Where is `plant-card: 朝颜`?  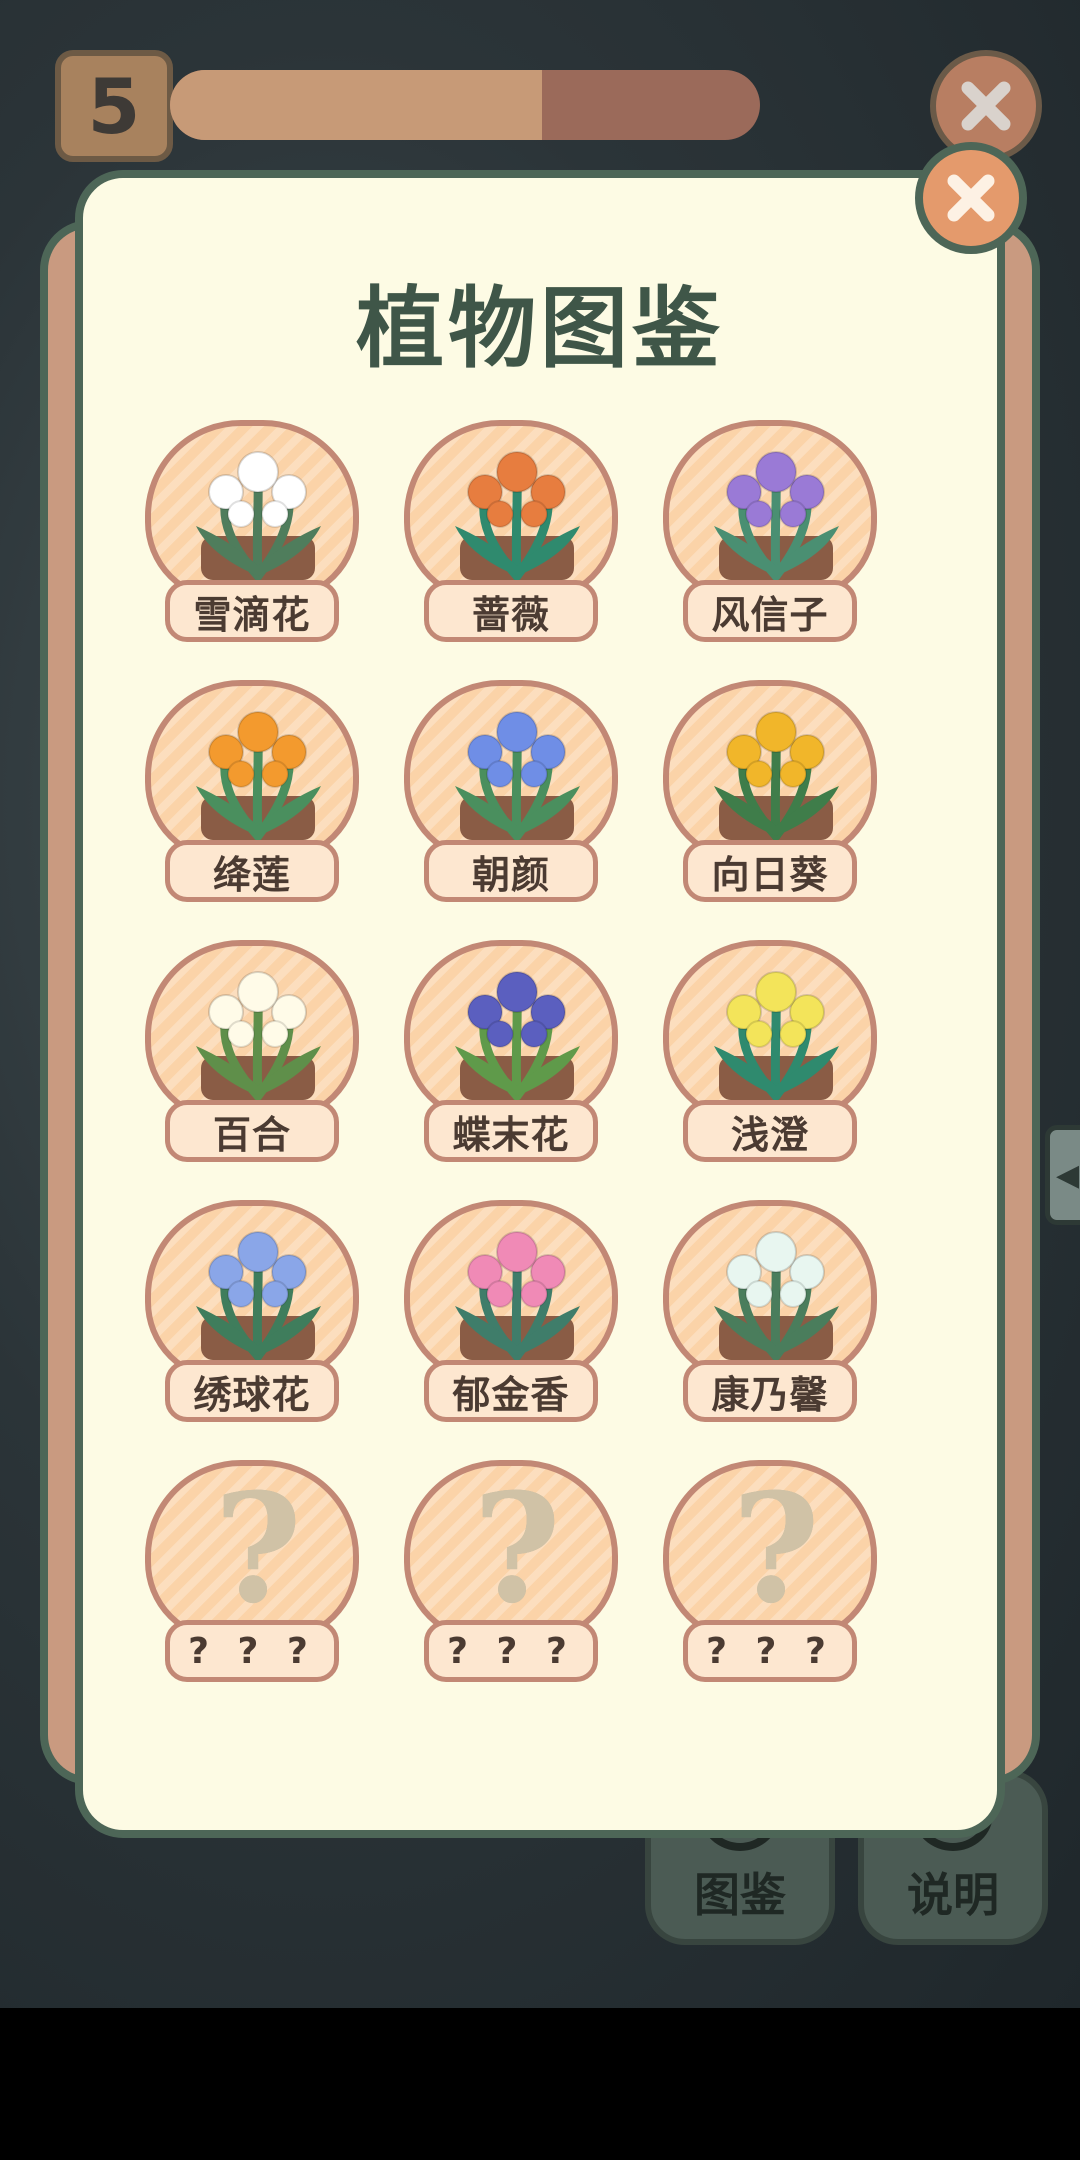 plant-card: 朝颜 is located at coordinates (511, 791).